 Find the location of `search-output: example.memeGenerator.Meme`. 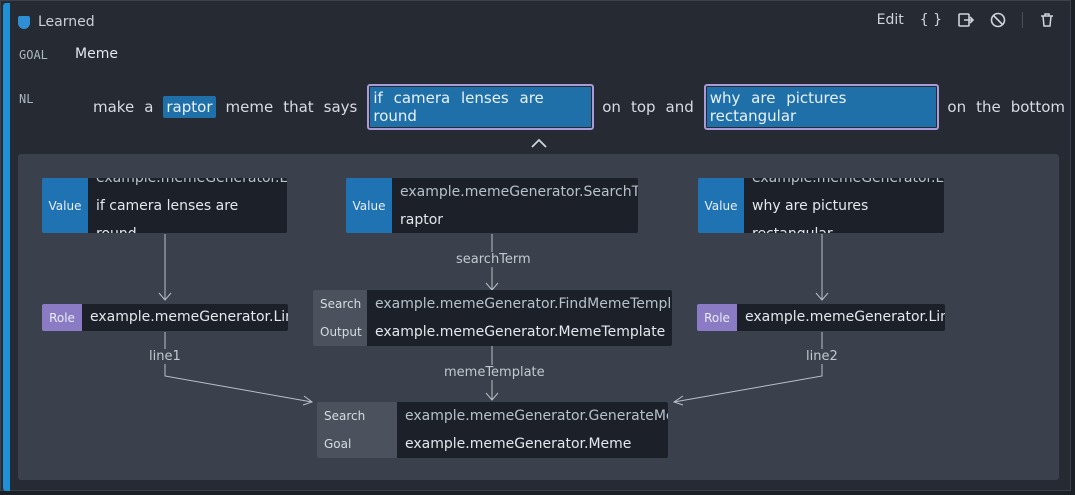

search-output: example.memeGenerator.Meme is located at coordinates (518, 444).